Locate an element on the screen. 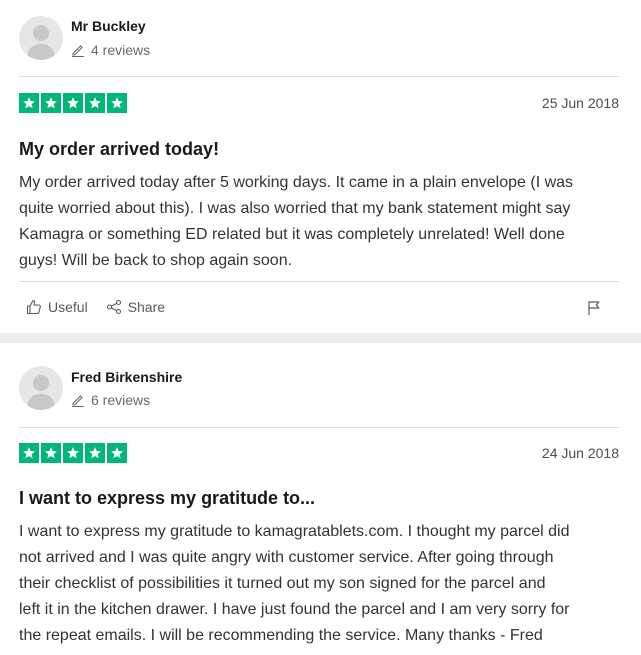 The height and width of the screenshot is (655, 641). review-body-line: guys! Will be back to shop again soon. is located at coordinates (156, 260).